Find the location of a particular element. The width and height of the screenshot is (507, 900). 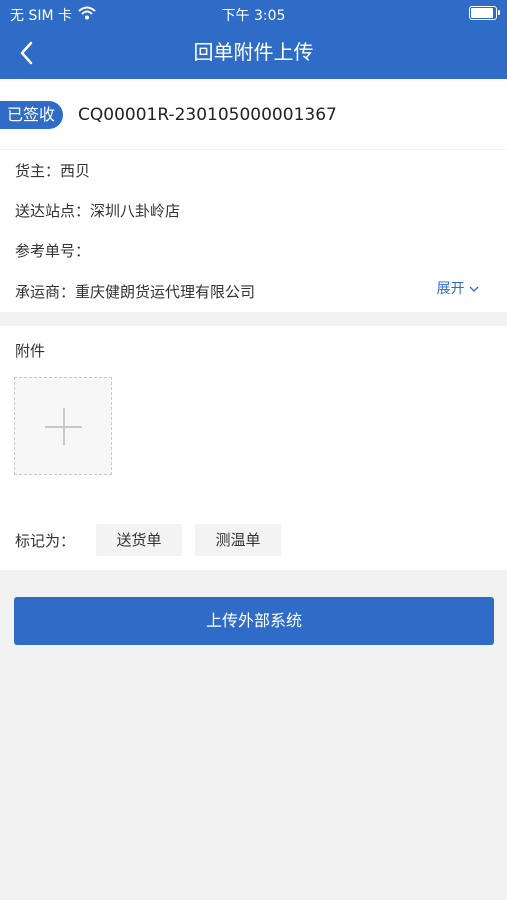

document-header: 已签收 CQ00001R-230105000001367 is located at coordinates (253, 114).